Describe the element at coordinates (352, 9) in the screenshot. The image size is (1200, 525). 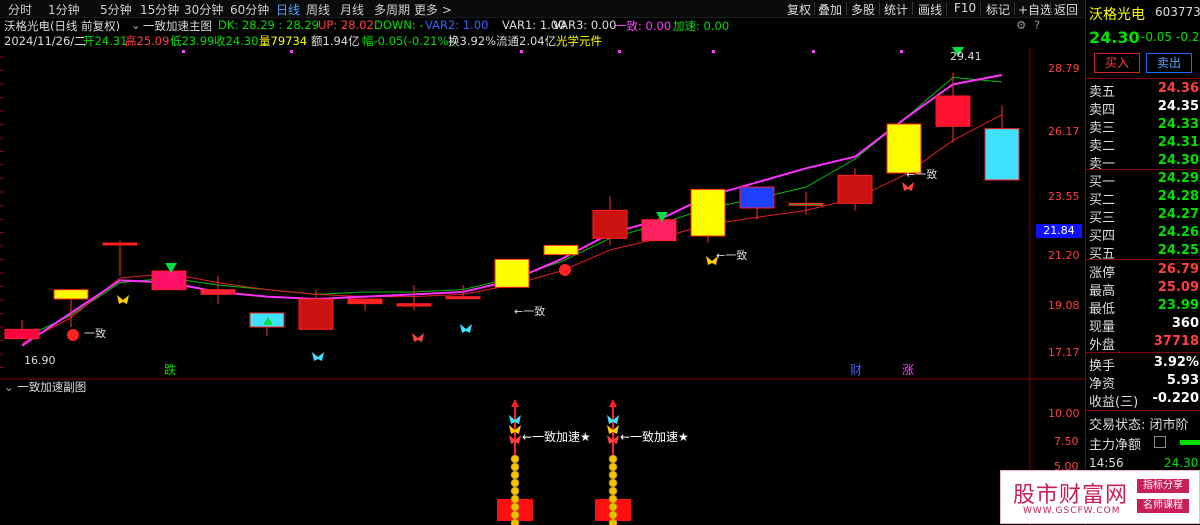
I see `tab-monthly: 月线` at that location.